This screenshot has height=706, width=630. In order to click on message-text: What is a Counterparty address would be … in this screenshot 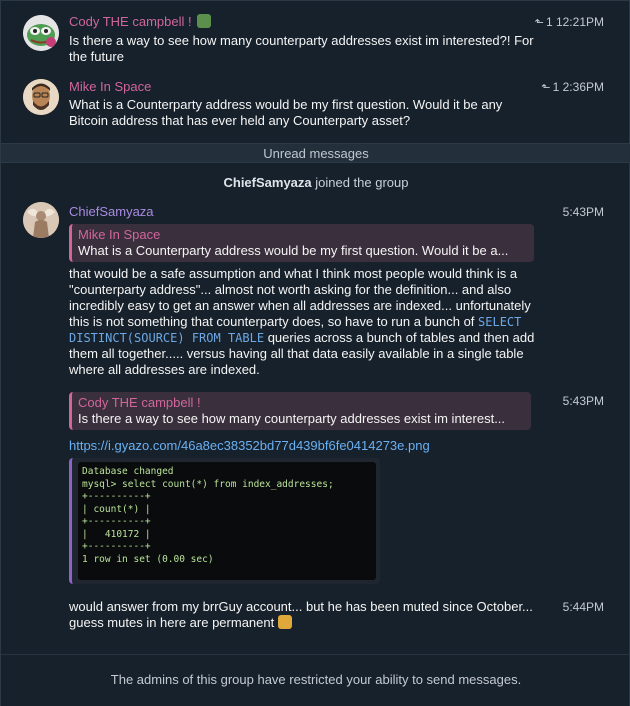, I will do `click(286, 112)`.